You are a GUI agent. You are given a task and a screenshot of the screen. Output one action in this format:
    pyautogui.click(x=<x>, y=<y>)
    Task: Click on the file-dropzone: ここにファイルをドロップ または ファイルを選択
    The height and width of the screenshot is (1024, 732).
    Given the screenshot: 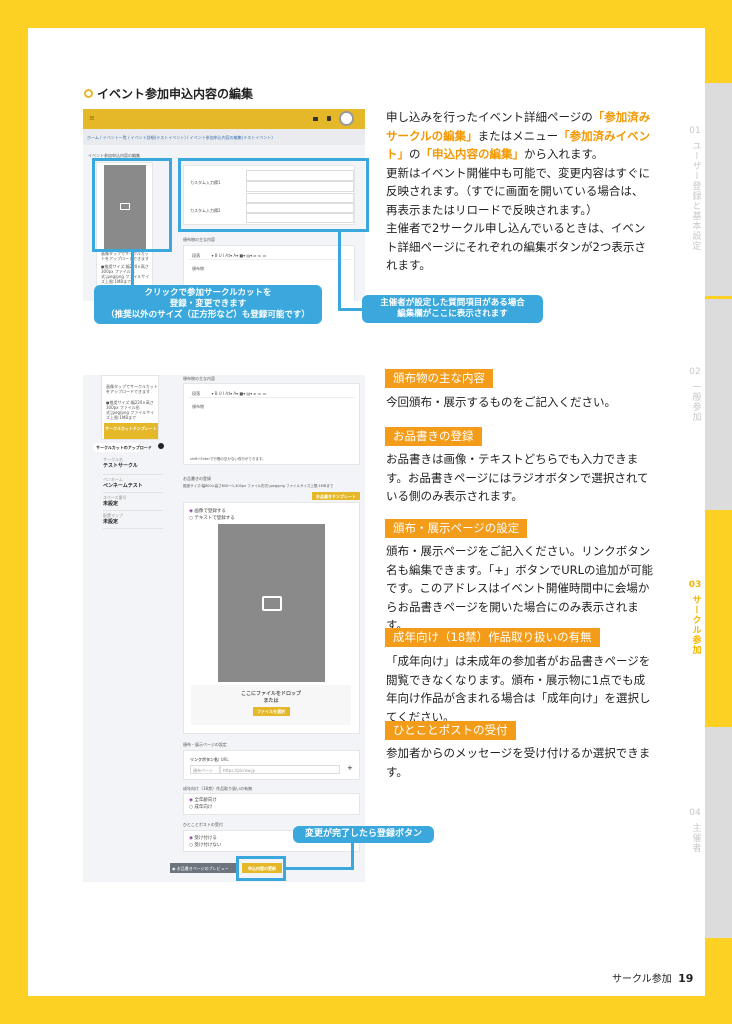 What is the action you would take?
    pyautogui.click(x=271, y=705)
    